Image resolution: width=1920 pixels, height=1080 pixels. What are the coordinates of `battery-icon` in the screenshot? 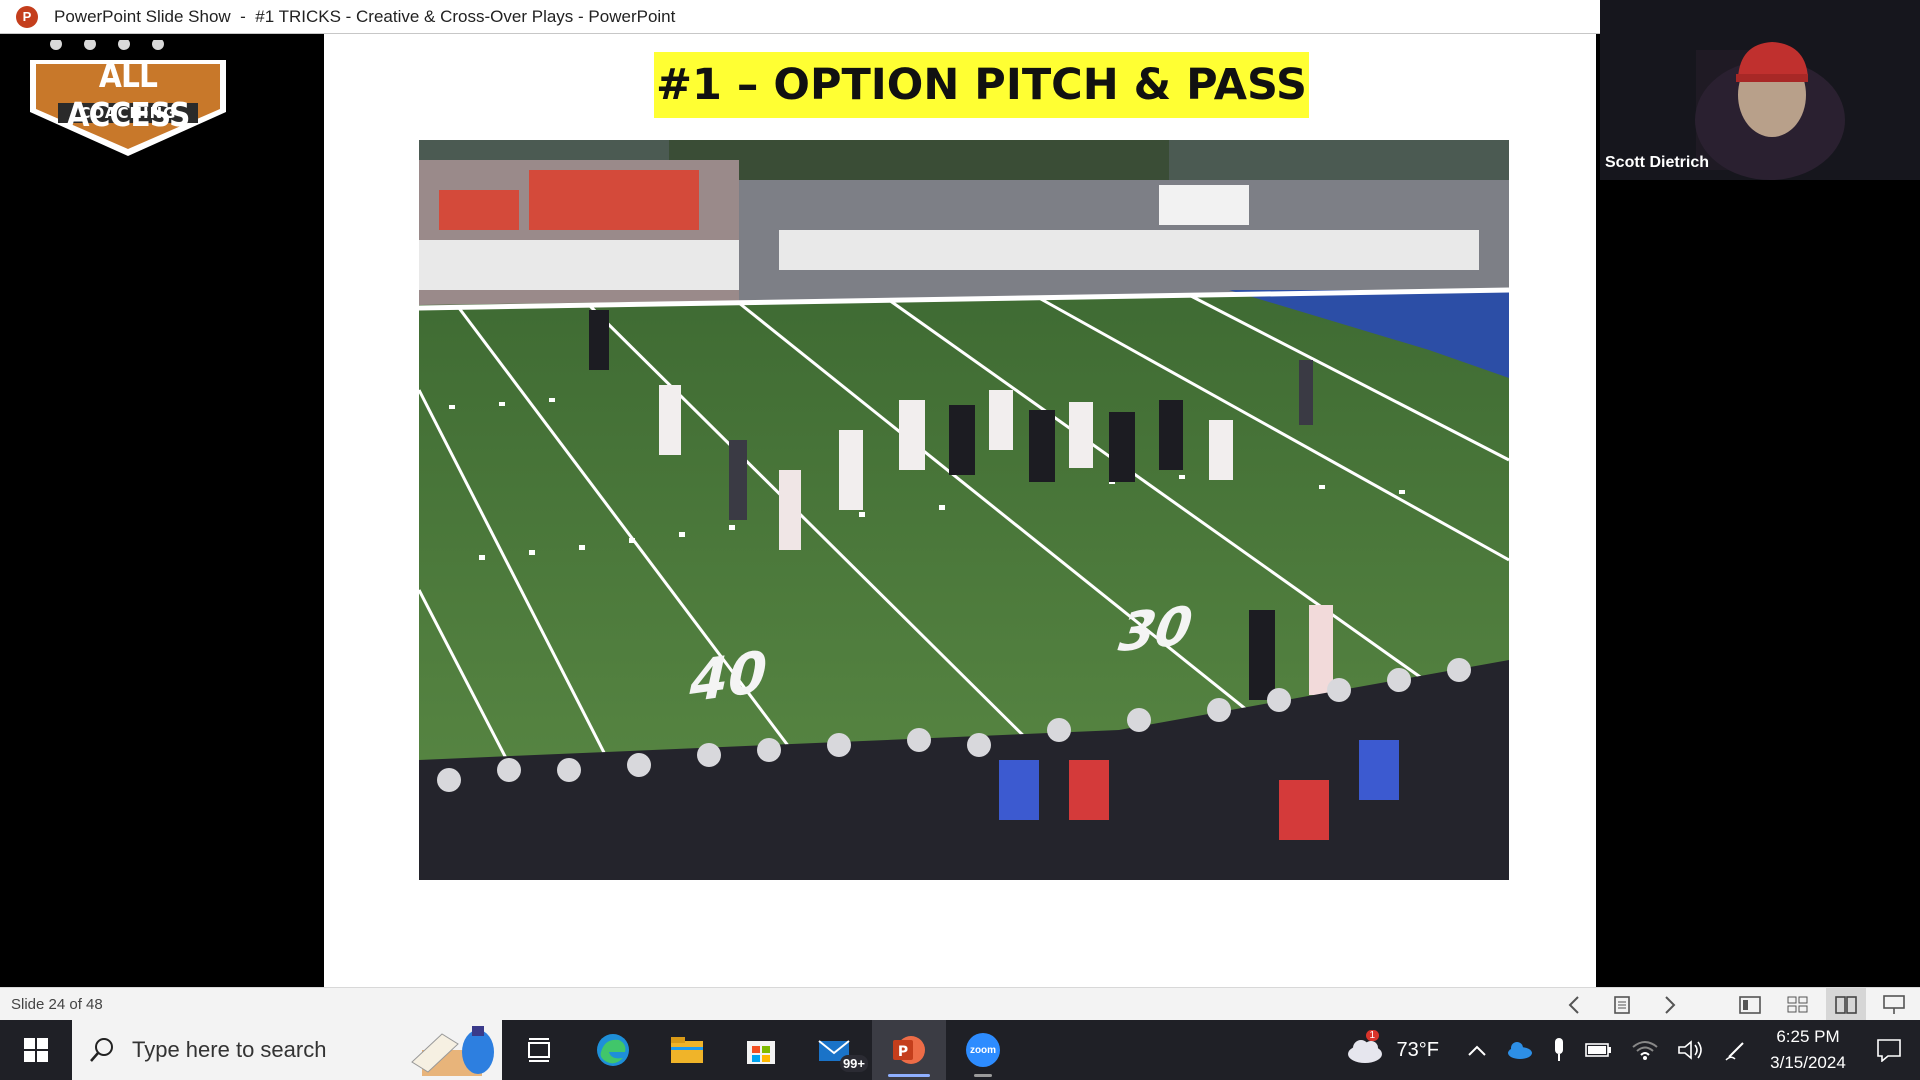 It's located at (1599, 1050).